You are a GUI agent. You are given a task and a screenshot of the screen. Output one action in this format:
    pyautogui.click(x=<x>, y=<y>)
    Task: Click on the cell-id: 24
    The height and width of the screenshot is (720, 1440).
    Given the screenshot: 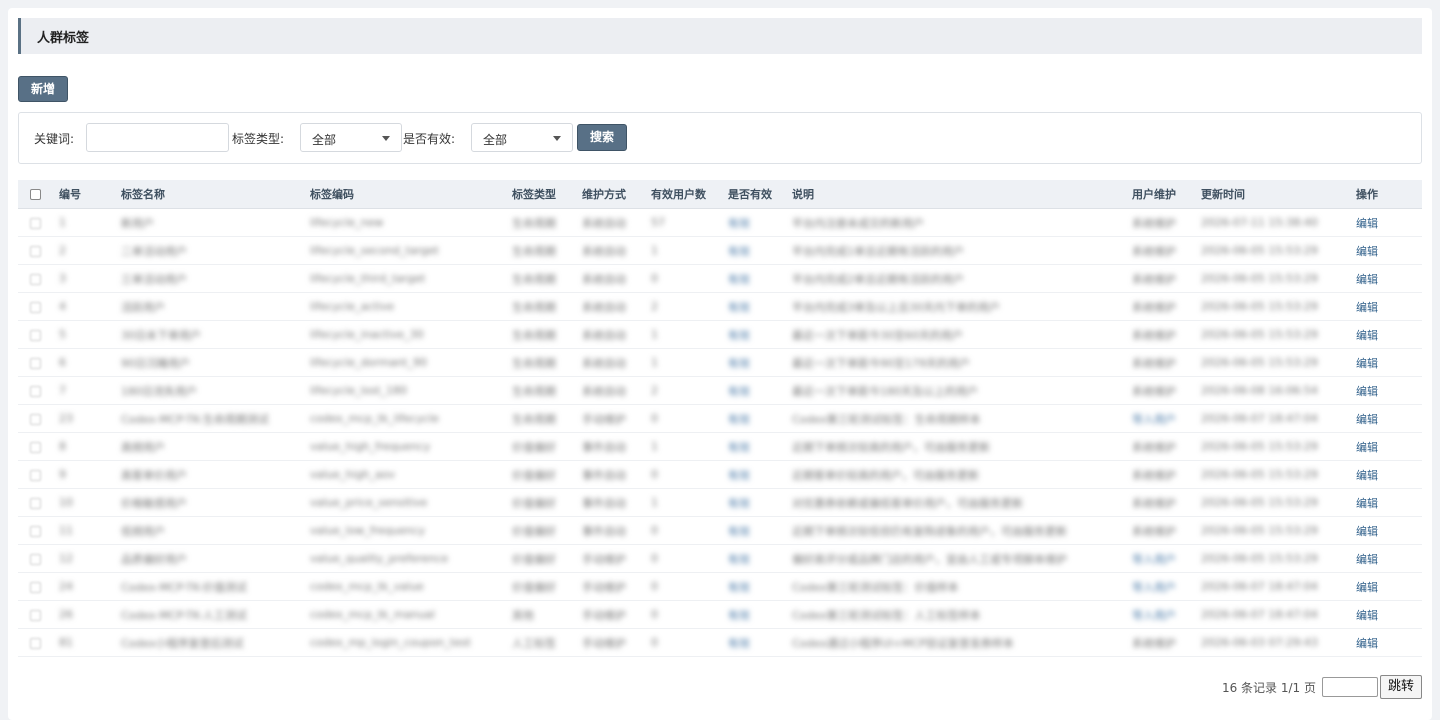 What is the action you would take?
    pyautogui.click(x=84, y=586)
    